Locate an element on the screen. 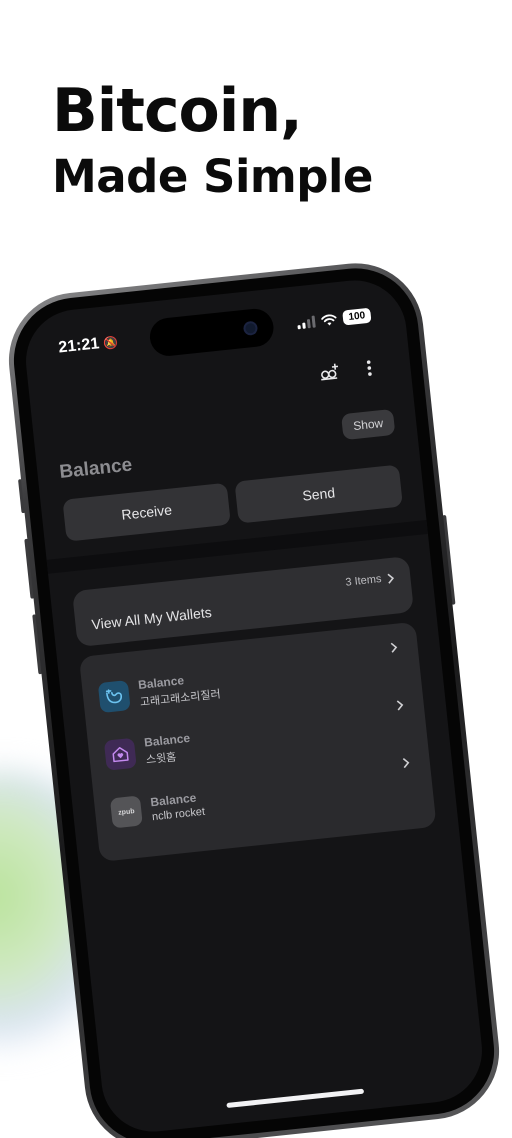  balance-title: Balance is located at coordinates (96, 468).